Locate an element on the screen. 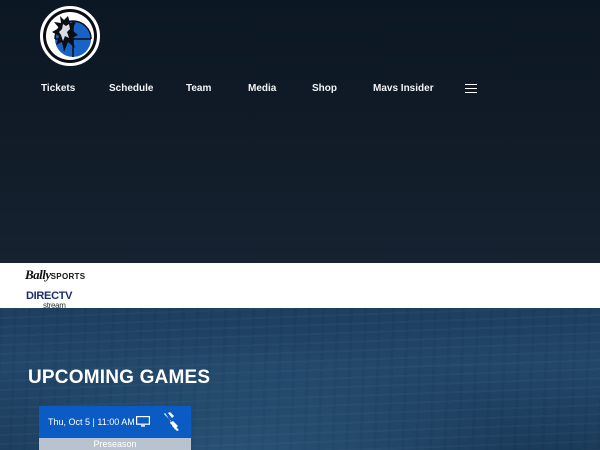 This screenshot has width=600, height=450. nav-item-mavs-insider: Mavs Insider is located at coordinates (403, 88).